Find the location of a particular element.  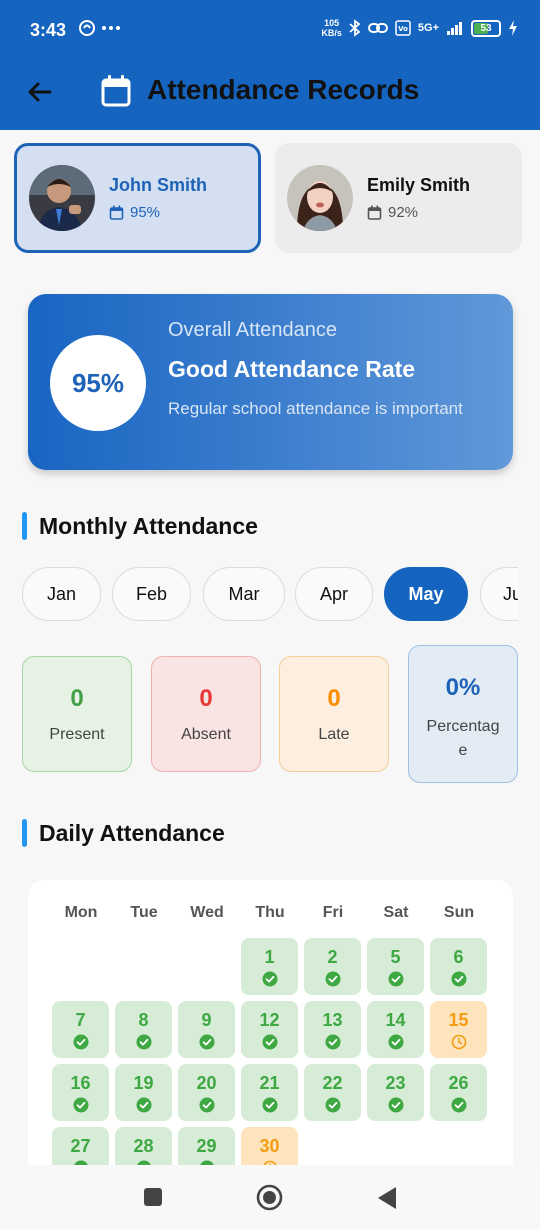

calendar-day: 12 is located at coordinates (269, 1029).